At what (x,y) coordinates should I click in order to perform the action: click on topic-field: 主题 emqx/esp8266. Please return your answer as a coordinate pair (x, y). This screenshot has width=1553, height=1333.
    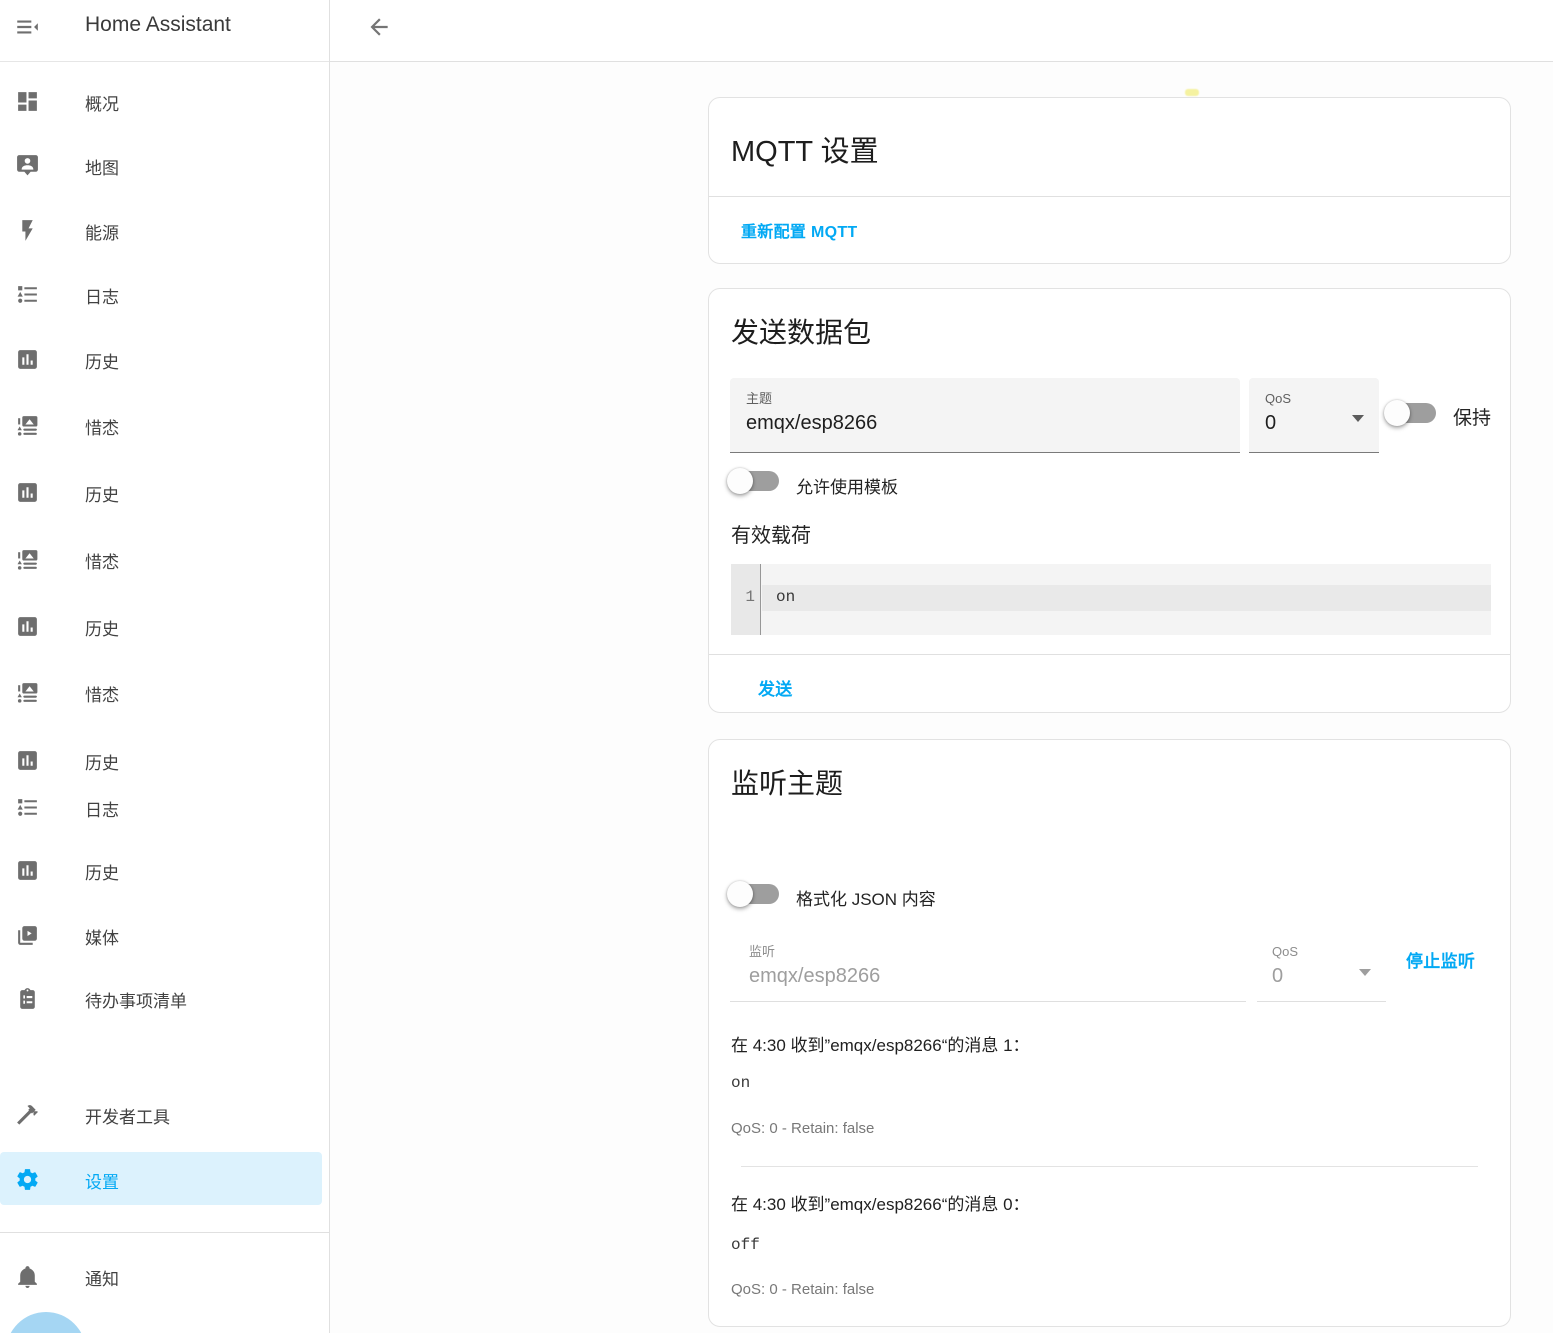
    Looking at the image, I should click on (985, 415).